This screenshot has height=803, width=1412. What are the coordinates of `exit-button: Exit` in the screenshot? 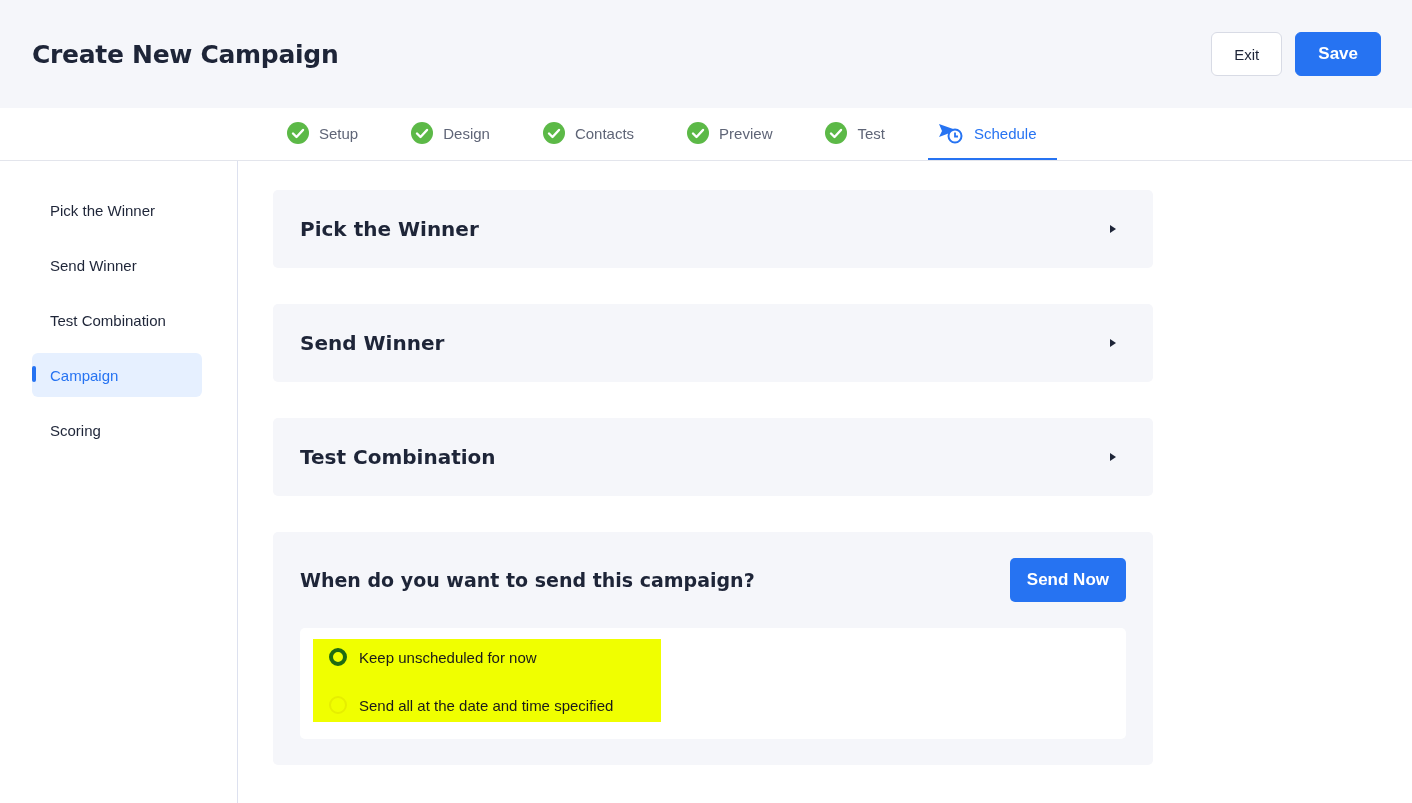 It's located at (1247, 54).